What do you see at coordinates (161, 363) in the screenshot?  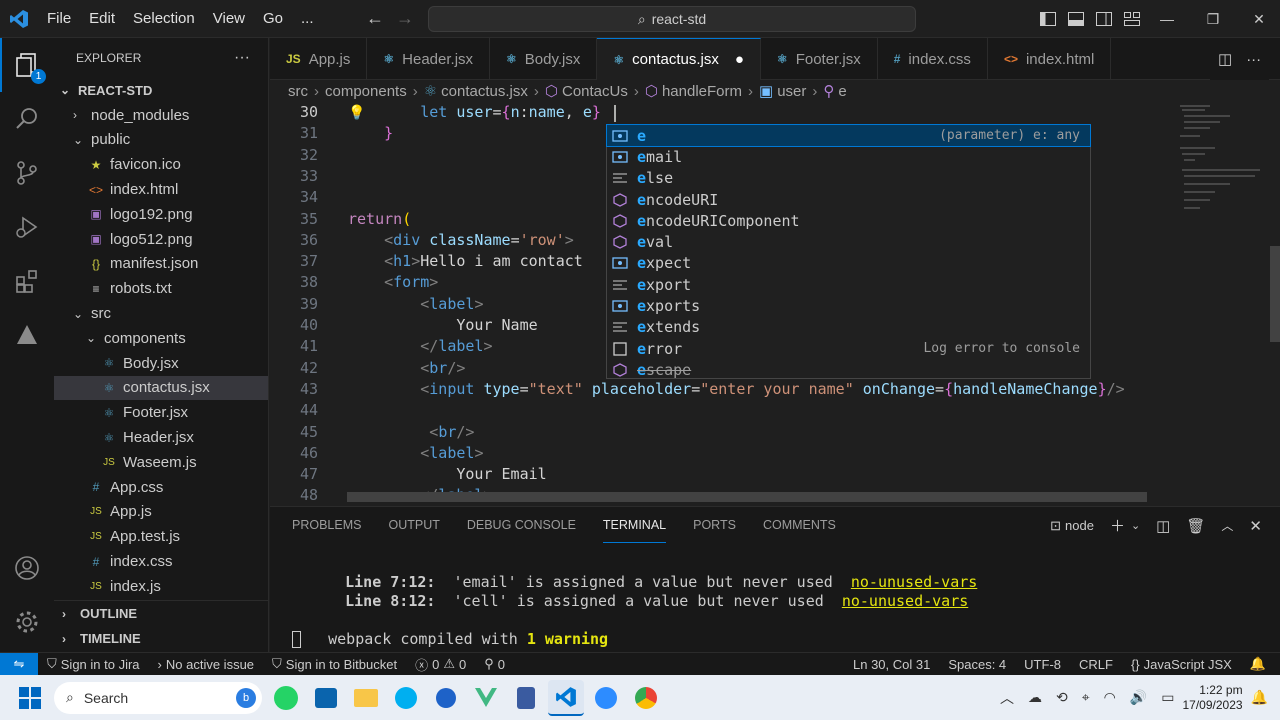 I see `tree-file: ⚛ Body.jsx` at bounding box center [161, 363].